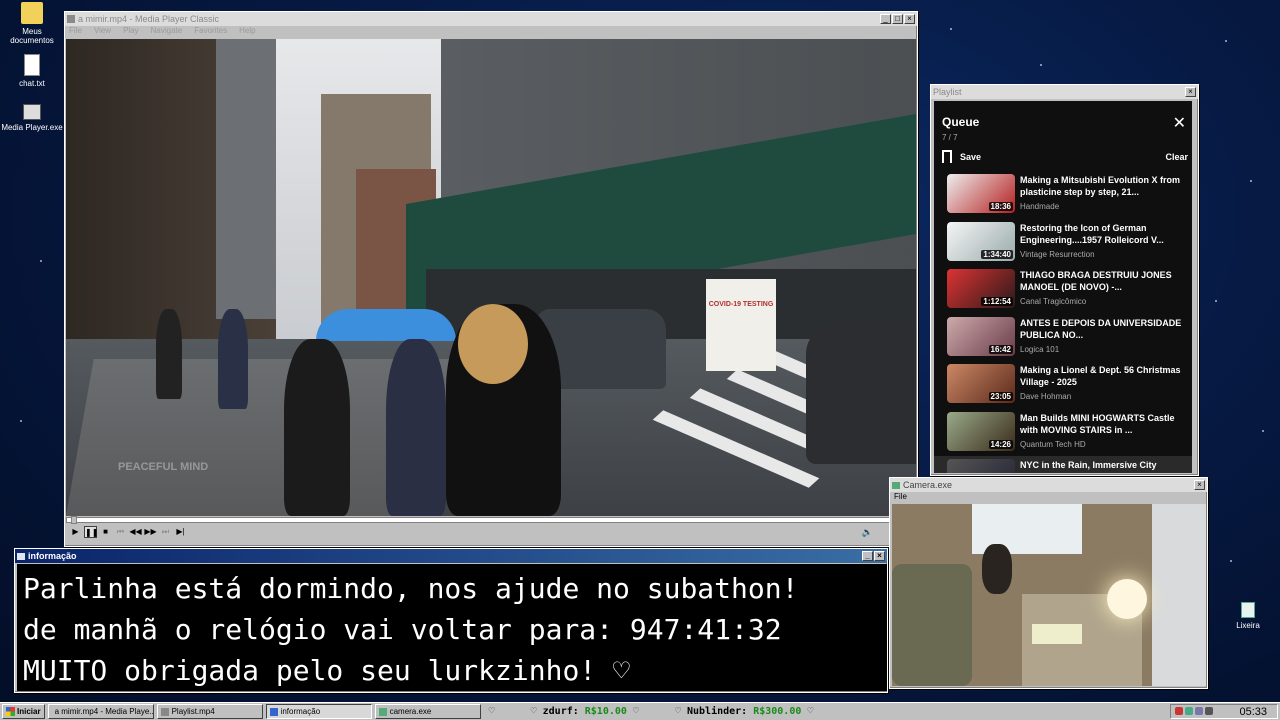 The image size is (1280, 720). What do you see at coordinates (300, 711) in the screenshot?
I see `taskbar-item-label: informação` at bounding box center [300, 711].